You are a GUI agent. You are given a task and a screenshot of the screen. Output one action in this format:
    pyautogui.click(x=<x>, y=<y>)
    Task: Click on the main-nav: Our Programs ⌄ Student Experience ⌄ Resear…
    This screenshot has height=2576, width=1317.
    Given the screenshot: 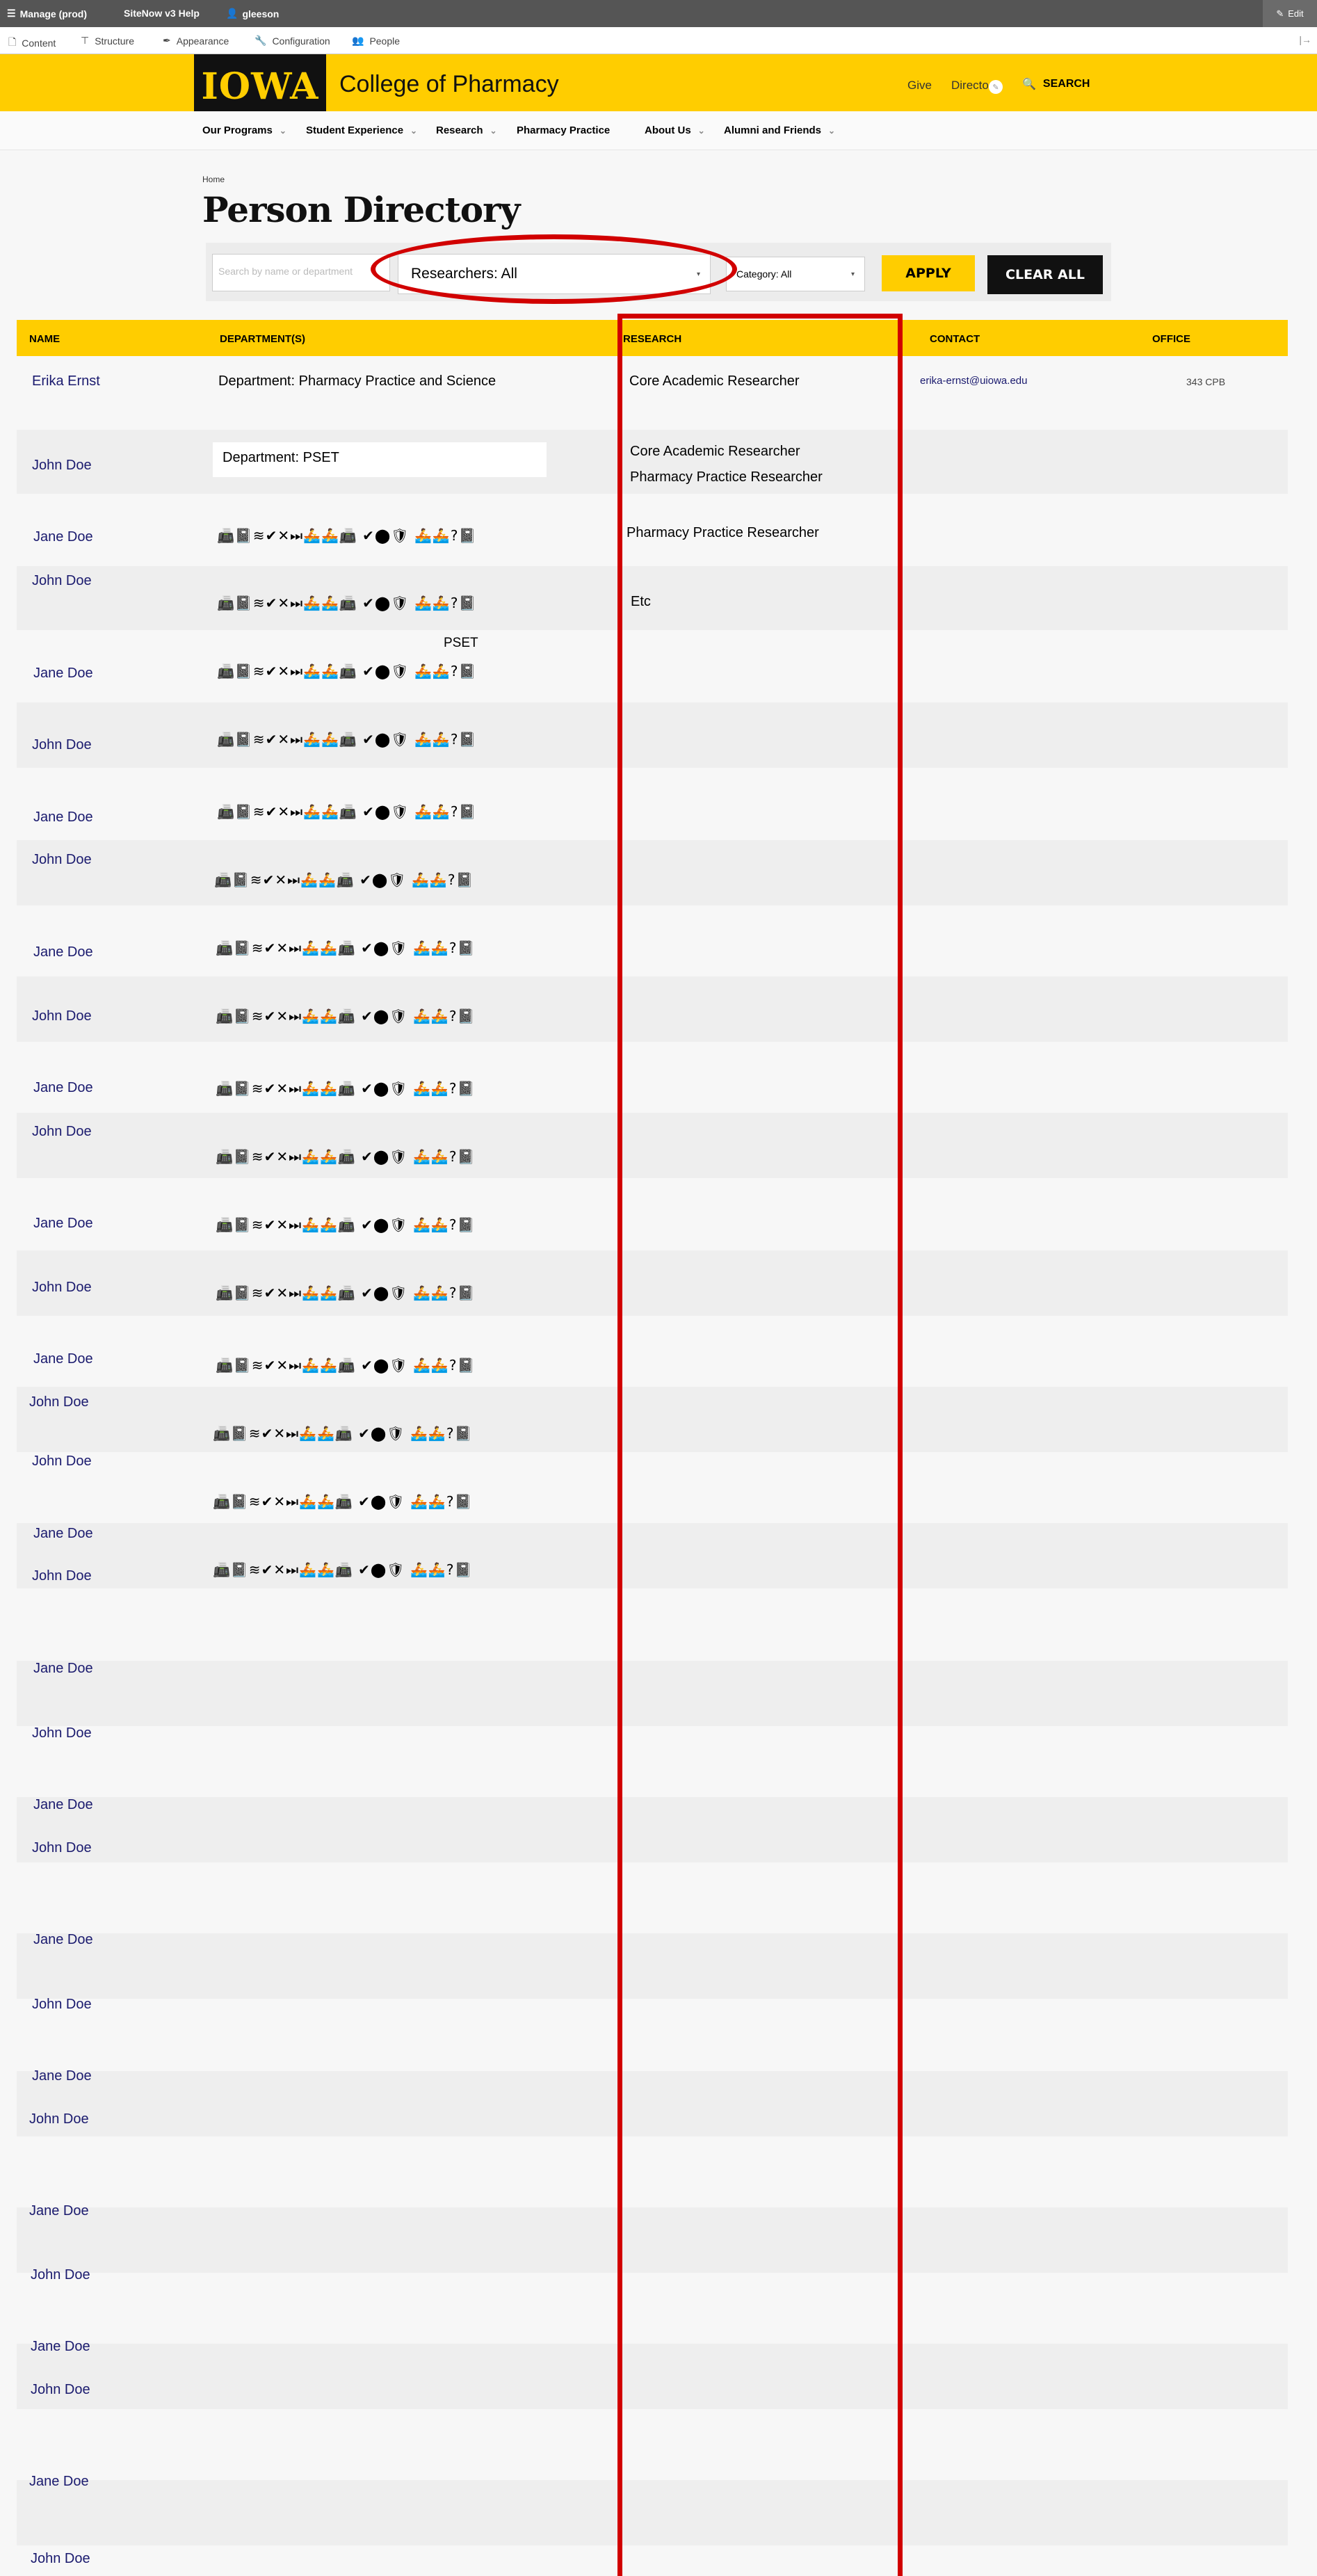 What is the action you would take?
    pyautogui.click(x=658, y=130)
    